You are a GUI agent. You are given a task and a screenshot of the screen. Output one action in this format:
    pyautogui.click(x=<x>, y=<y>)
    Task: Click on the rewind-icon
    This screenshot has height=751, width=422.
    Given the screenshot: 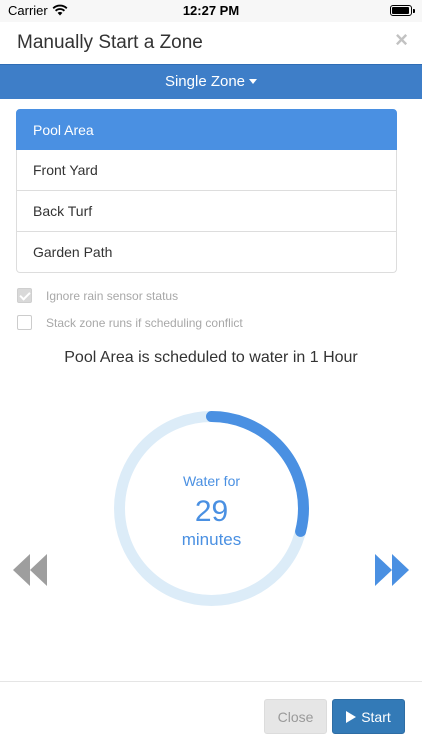 What is the action you would take?
    pyautogui.click(x=30, y=570)
    